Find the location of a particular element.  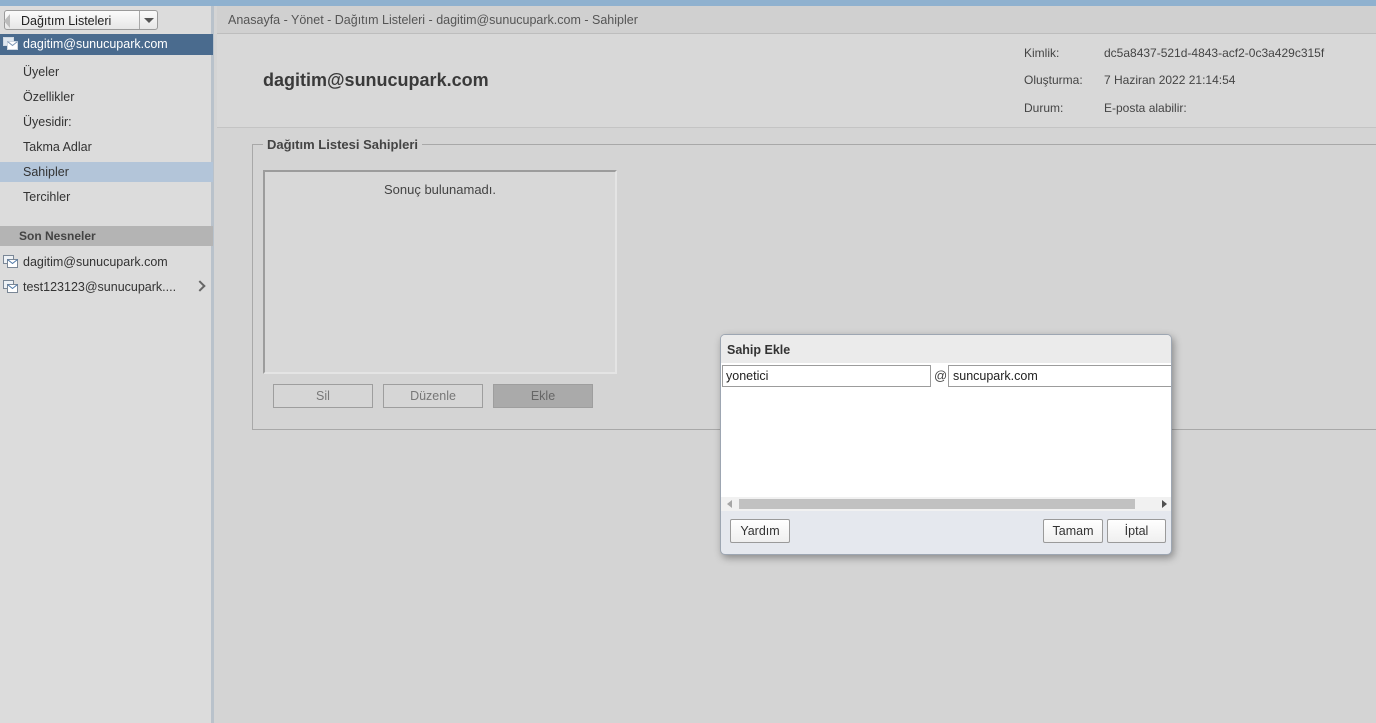

owners-list: Sonuç bulunamadı. is located at coordinates (440, 272).